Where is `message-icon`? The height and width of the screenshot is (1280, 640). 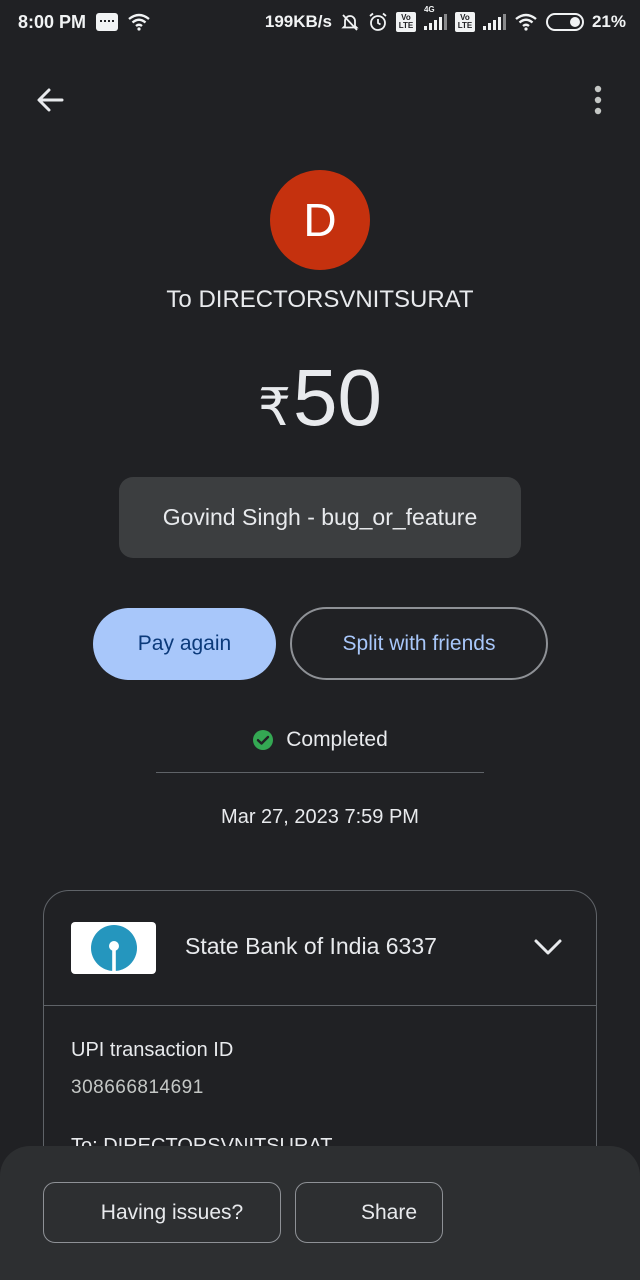 message-icon is located at coordinates (107, 22).